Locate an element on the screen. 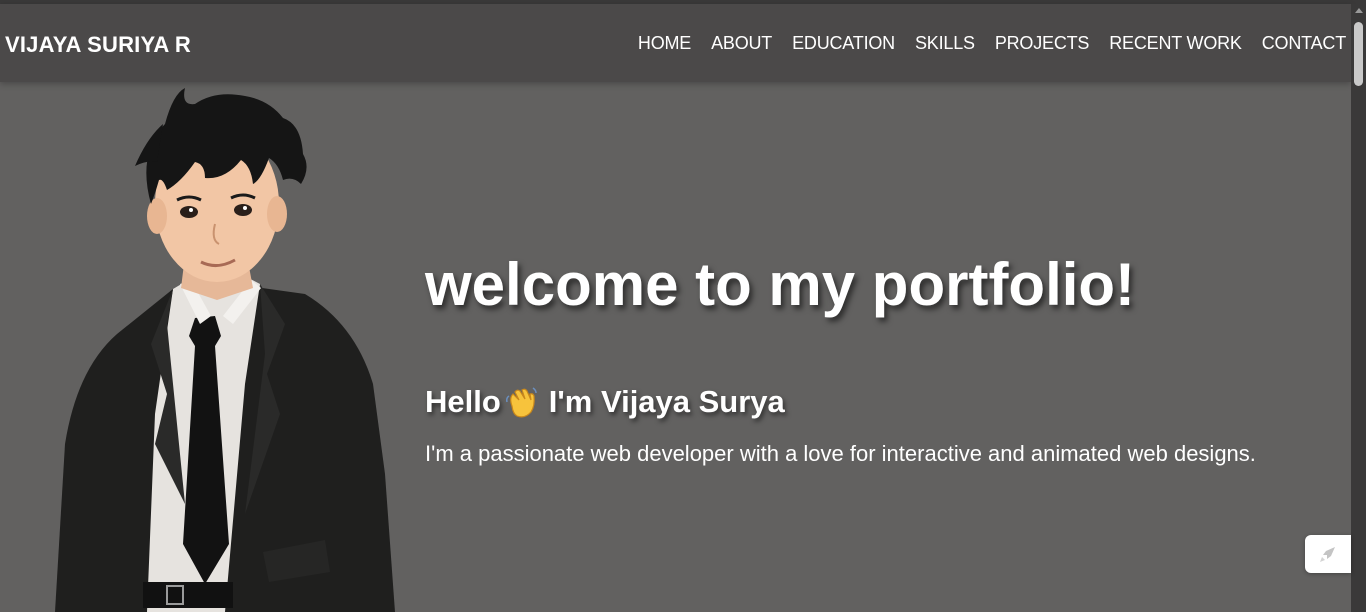 The image size is (1366, 612). greeting-name: I'm Vijaya Surya is located at coordinates (666, 401).